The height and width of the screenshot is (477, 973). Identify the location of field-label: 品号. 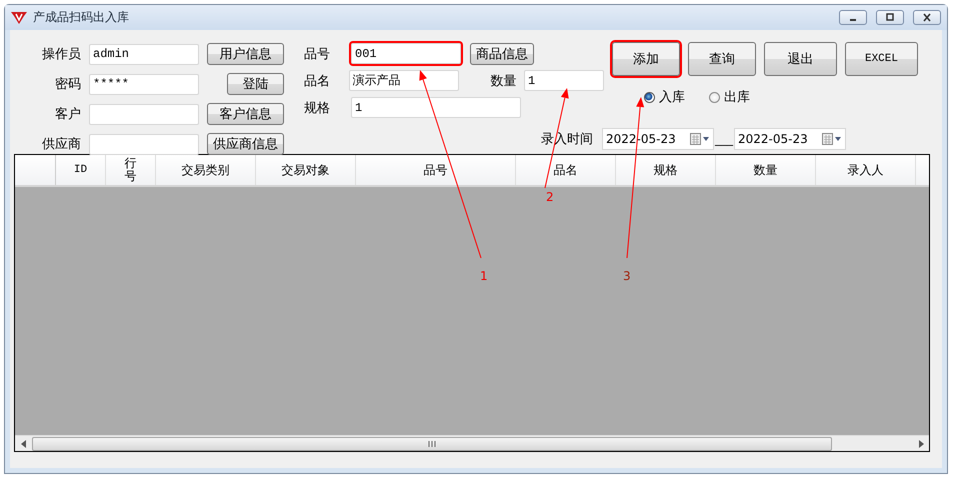
(317, 54).